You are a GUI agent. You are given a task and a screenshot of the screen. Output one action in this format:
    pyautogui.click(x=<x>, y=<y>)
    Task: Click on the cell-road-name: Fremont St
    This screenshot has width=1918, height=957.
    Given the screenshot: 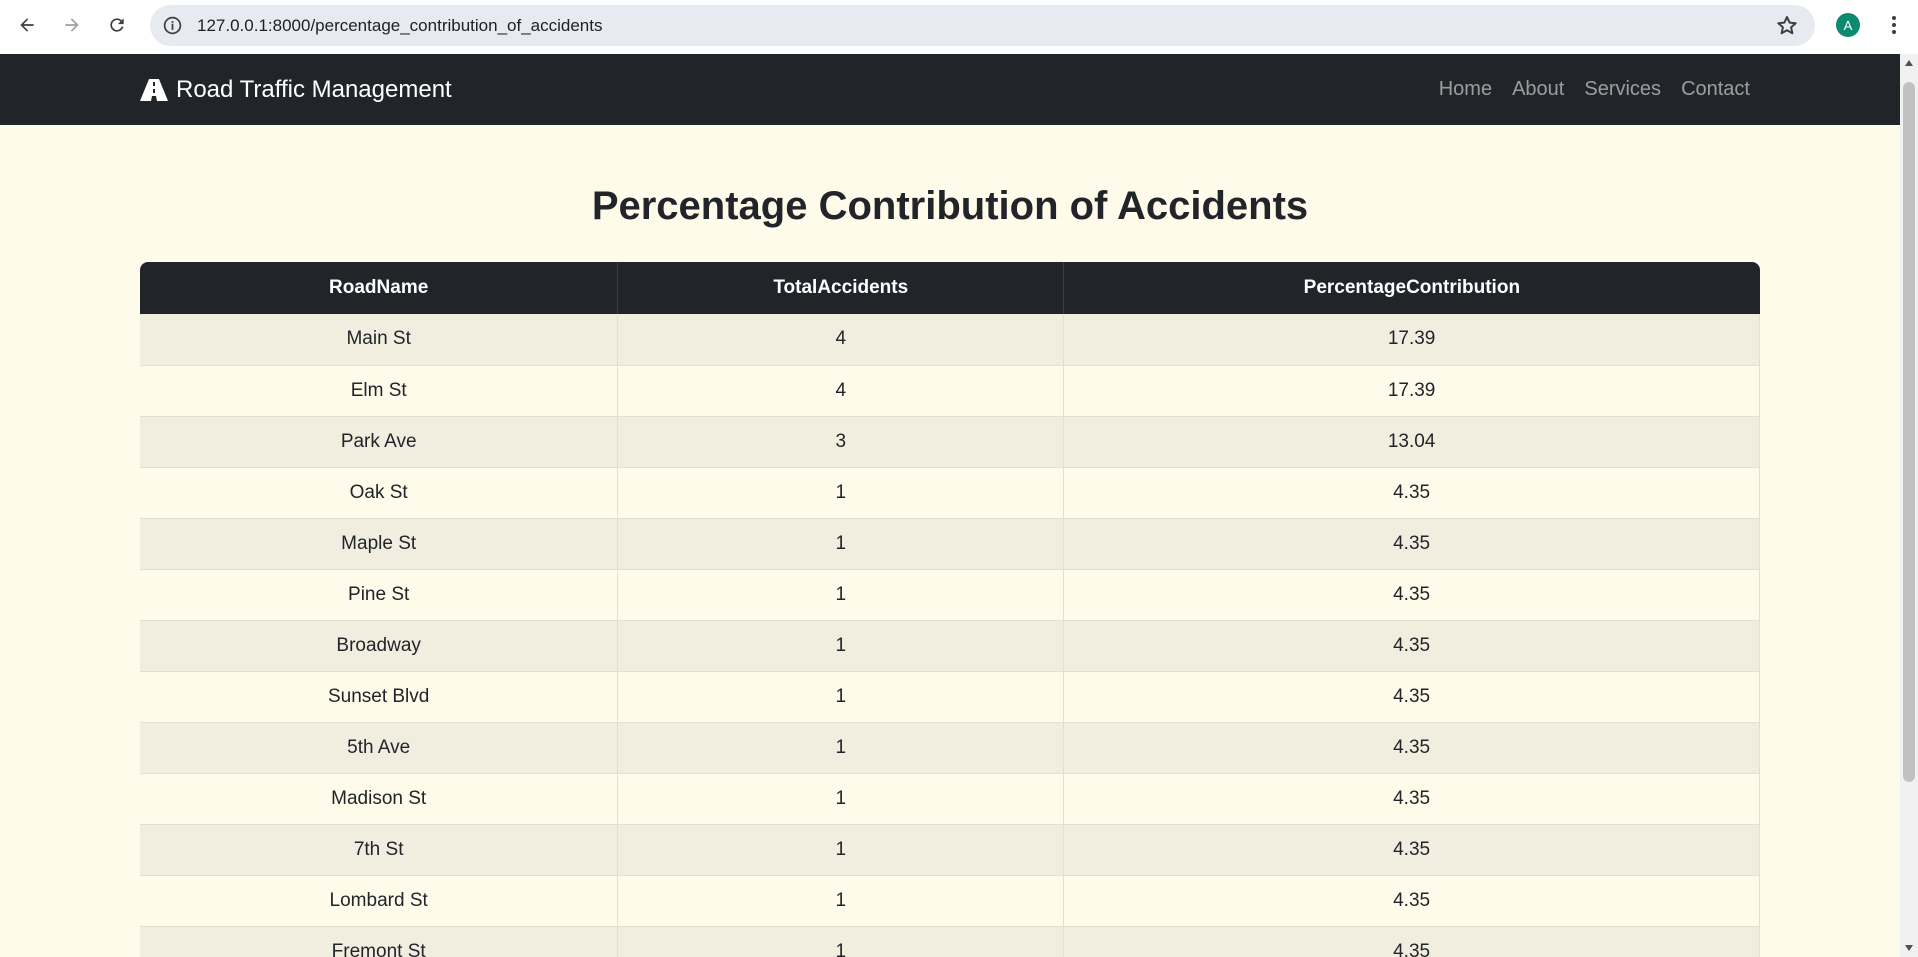 What is the action you would take?
    pyautogui.click(x=379, y=941)
    